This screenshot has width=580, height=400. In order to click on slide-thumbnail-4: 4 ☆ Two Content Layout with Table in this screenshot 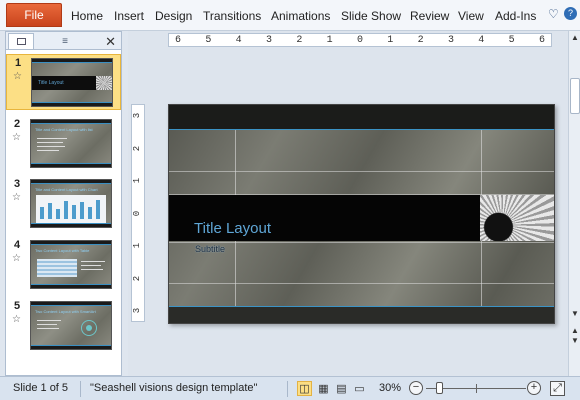, I will do `click(63, 265)`.